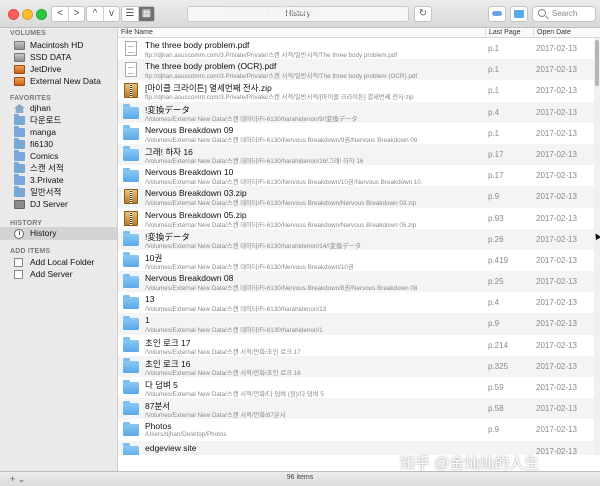 The image size is (600, 486). Describe the element at coordinates (496, 282) in the screenshot. I see `last-page: p.25` at that location.